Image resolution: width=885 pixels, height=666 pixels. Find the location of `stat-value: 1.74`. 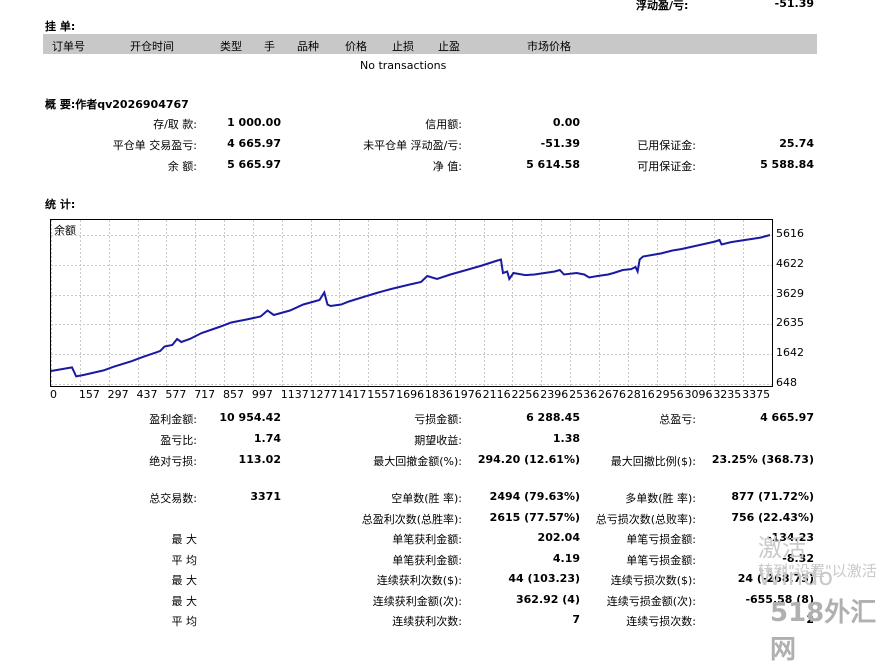

stat-value: 1.74 is located at coordinates (267, 438).